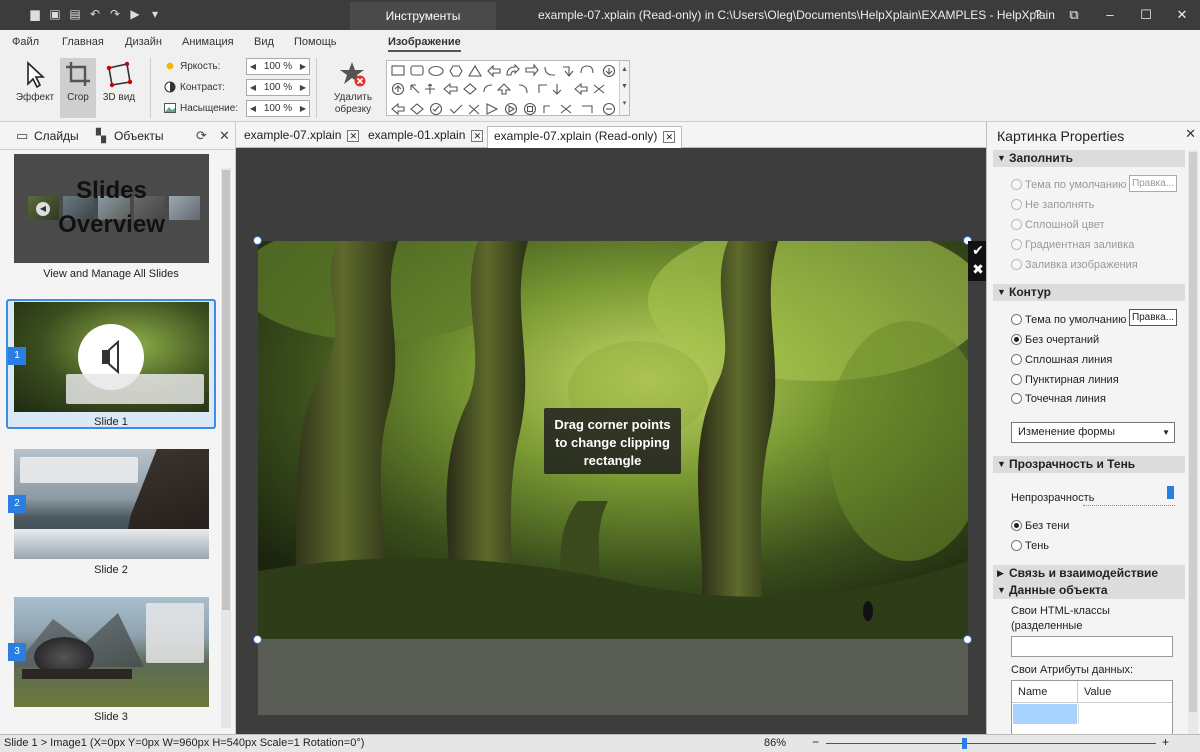 This screenshot has height=752, width=1200. I want to click on save-all-icon: ▤, so click(75, 14).